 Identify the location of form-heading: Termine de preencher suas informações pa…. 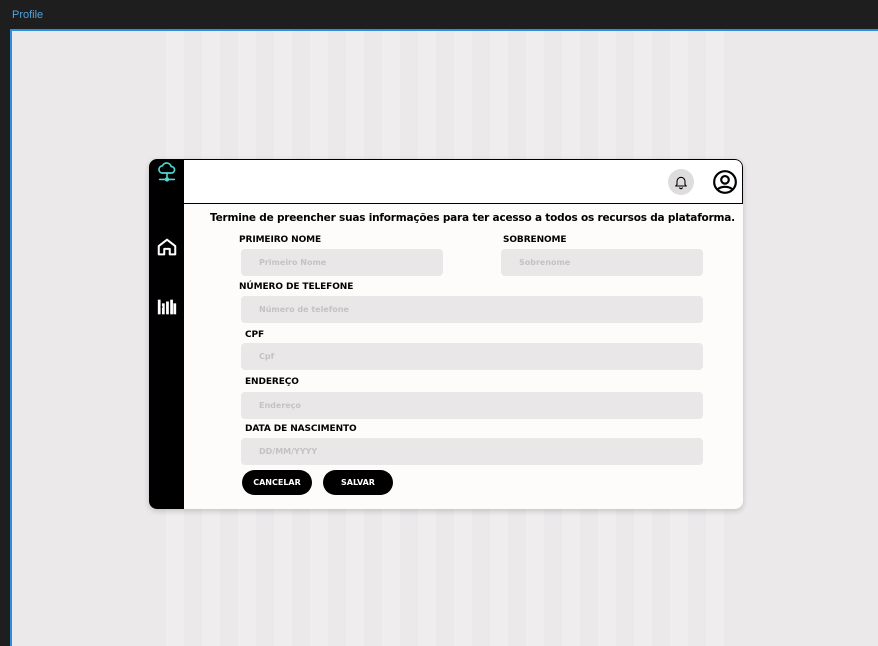
(472, 218).